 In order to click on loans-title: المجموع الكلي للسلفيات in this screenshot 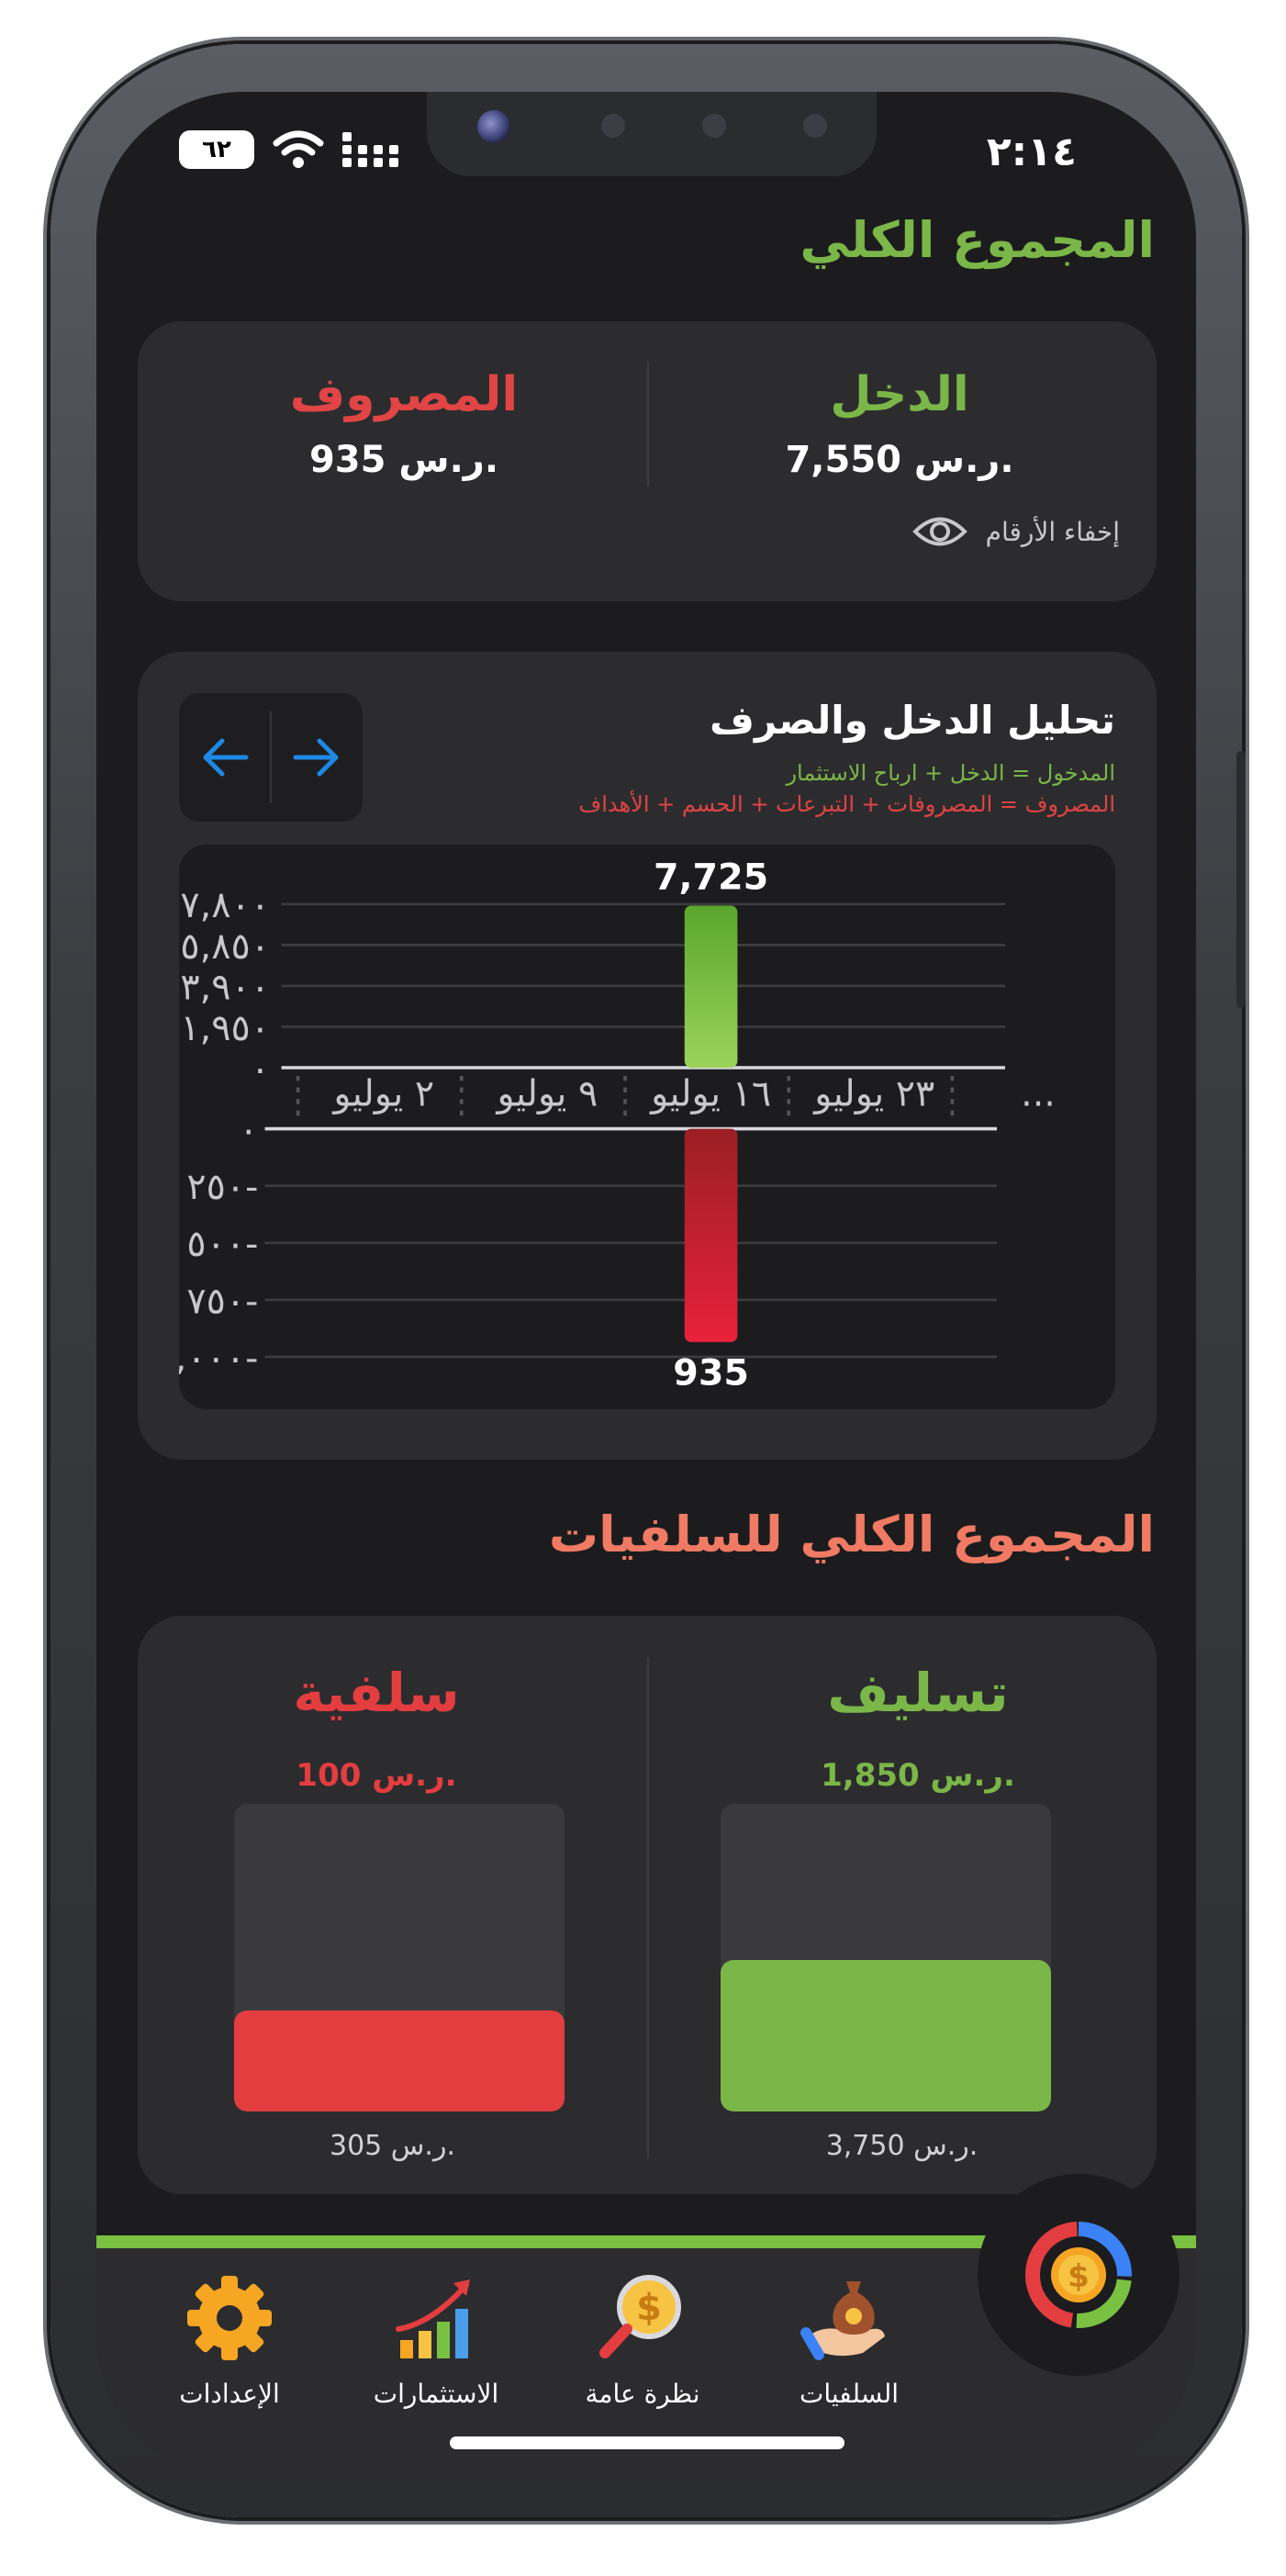, I will do `click(852, 1534)`.